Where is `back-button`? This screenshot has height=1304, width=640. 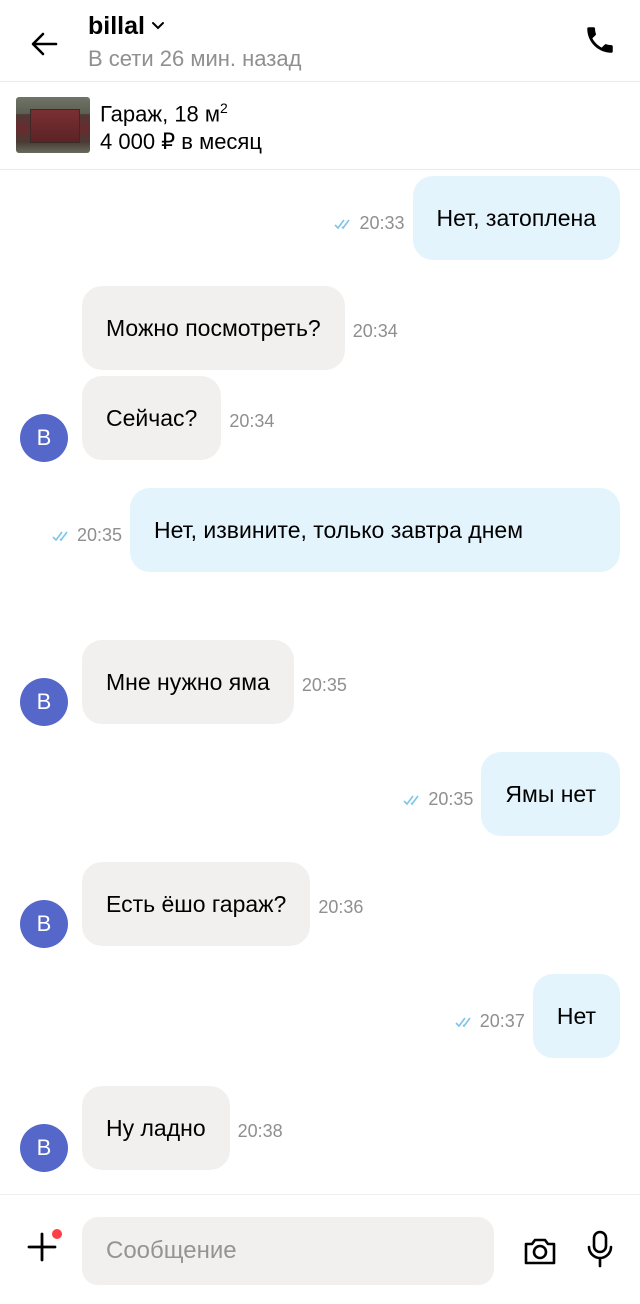 back-button is located at coordinates (44, 44).